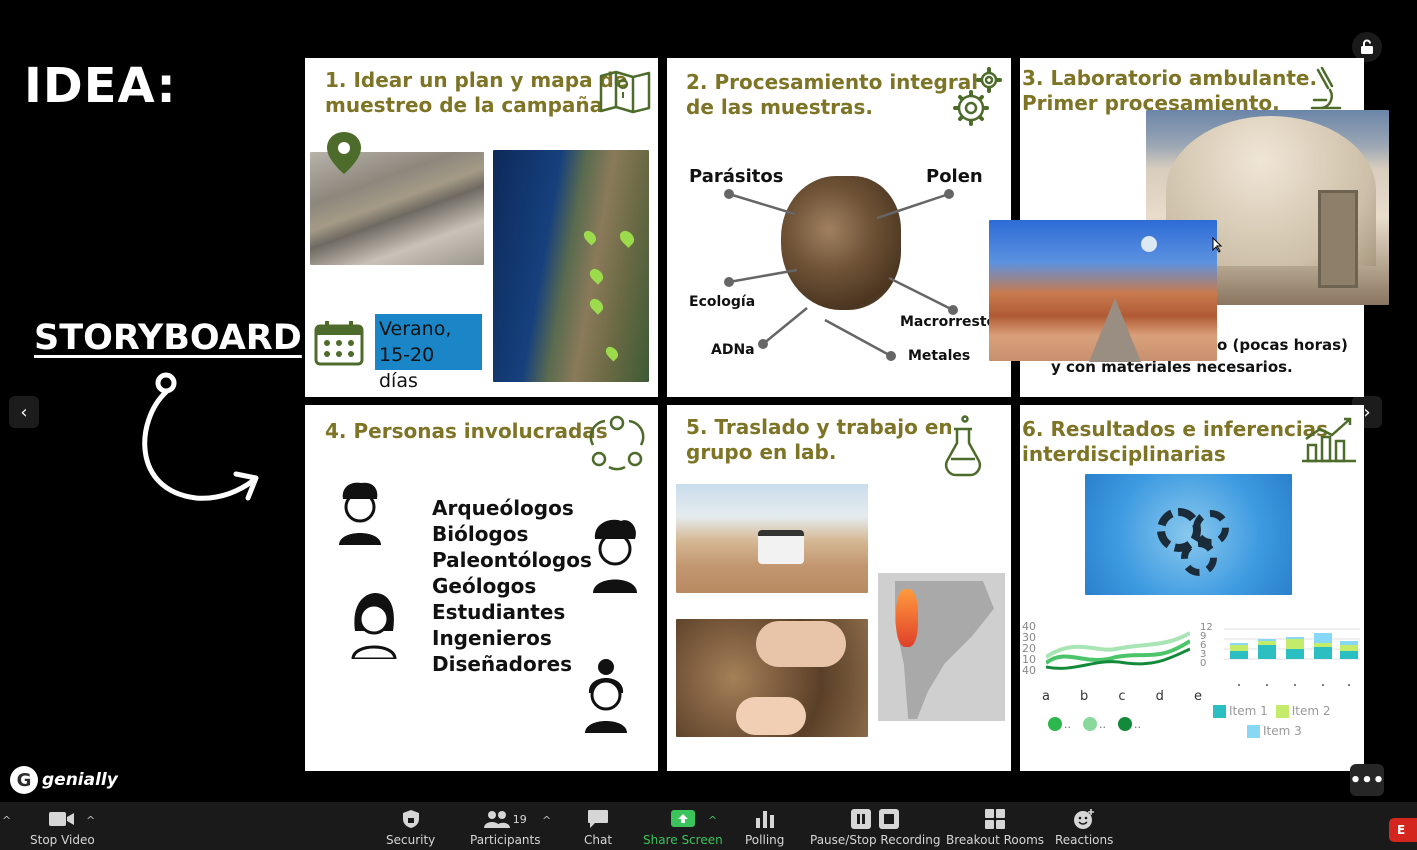 Image resolution: width=1417 pixels, height=850 pixels. I want to click on participants-button: 19 Participants, so click(505, 827).